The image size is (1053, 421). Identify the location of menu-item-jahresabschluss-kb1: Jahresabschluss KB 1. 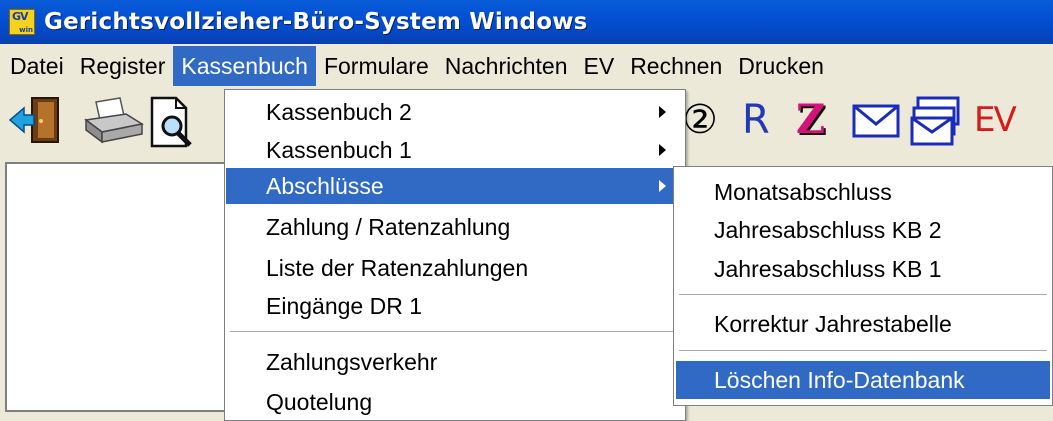
(863, 269).